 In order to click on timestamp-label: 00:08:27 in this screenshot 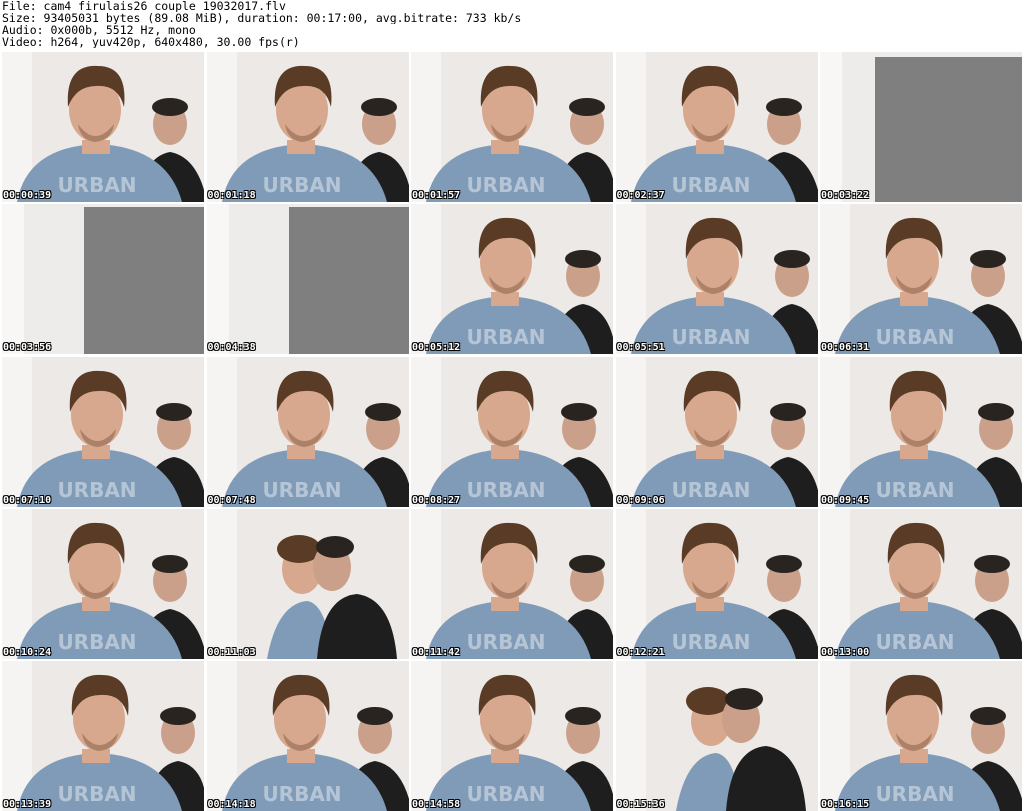, I will do `click(436, 500)`.